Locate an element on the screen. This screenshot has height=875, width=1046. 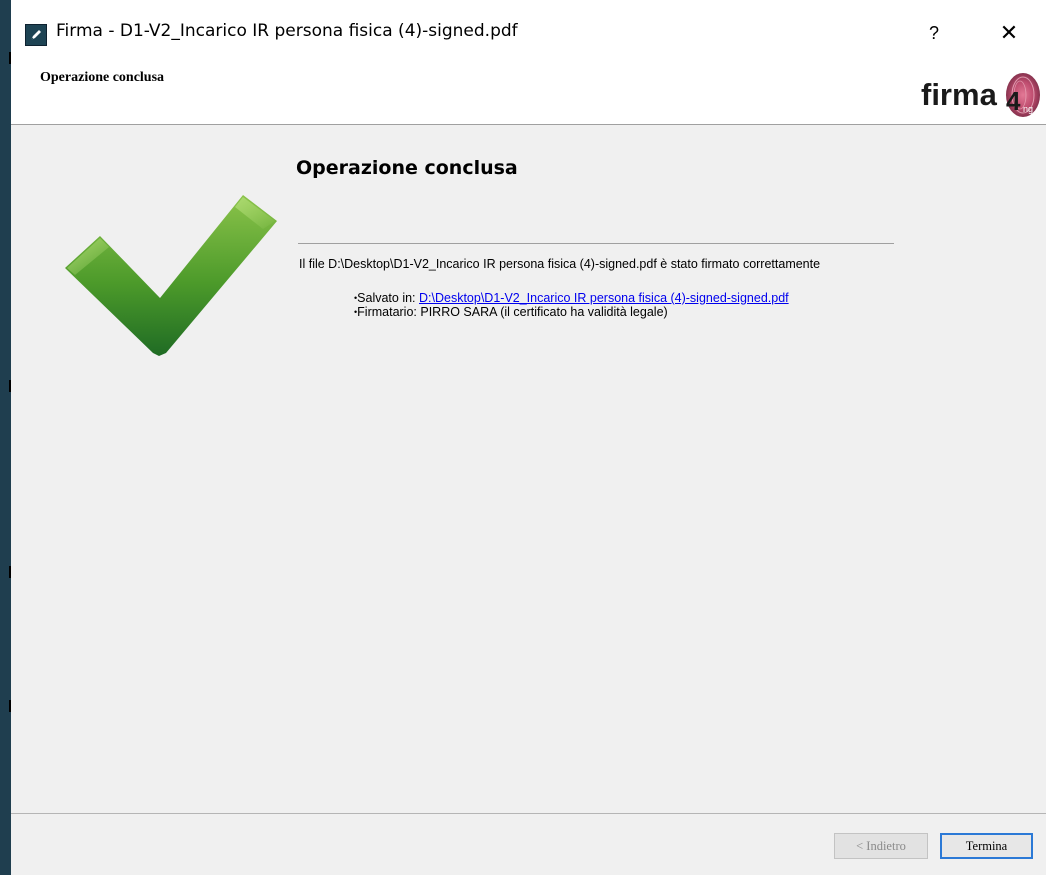
help-button: ? is located at coordinates (934, 33).